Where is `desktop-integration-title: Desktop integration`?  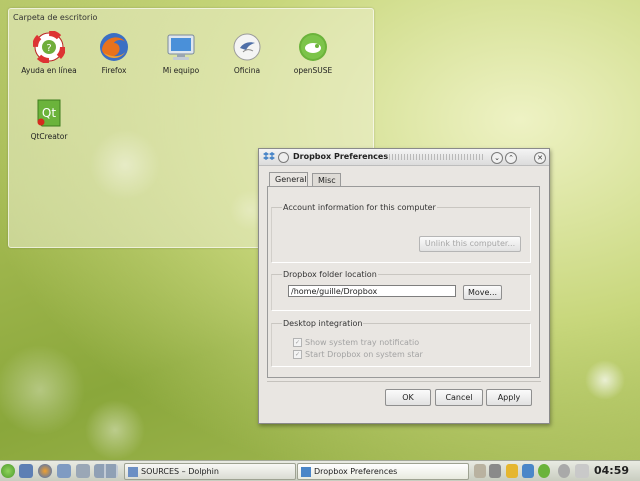
desktop-integration-title: Desktop integration is located at coordinates (323, 323).